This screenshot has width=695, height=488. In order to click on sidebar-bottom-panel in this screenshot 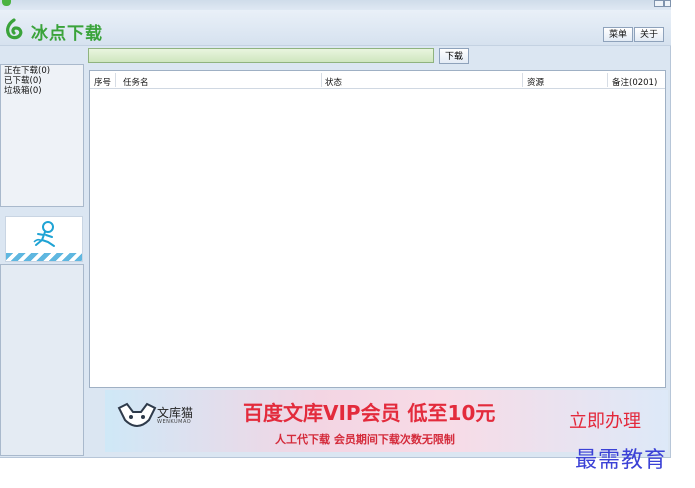, I will do `click(42, 360)`.